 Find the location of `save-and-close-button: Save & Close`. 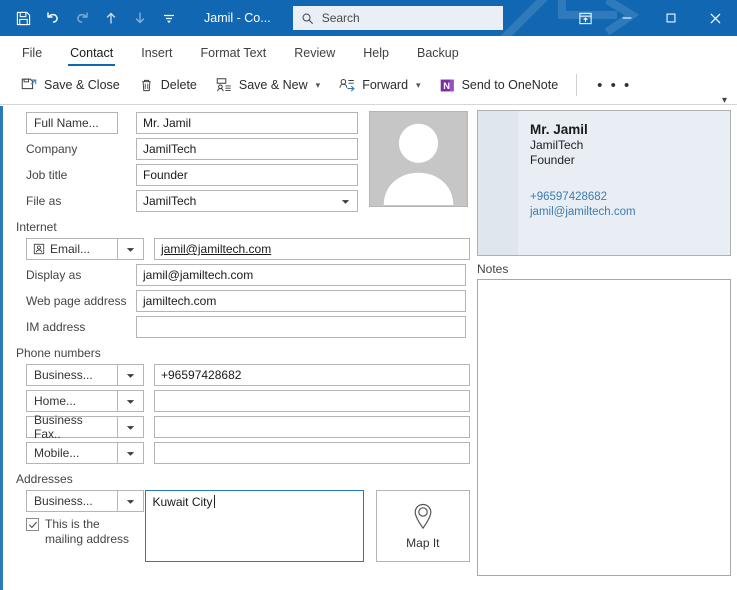

save-and-close-button: Save & Close is located at coordinates (70, 85).